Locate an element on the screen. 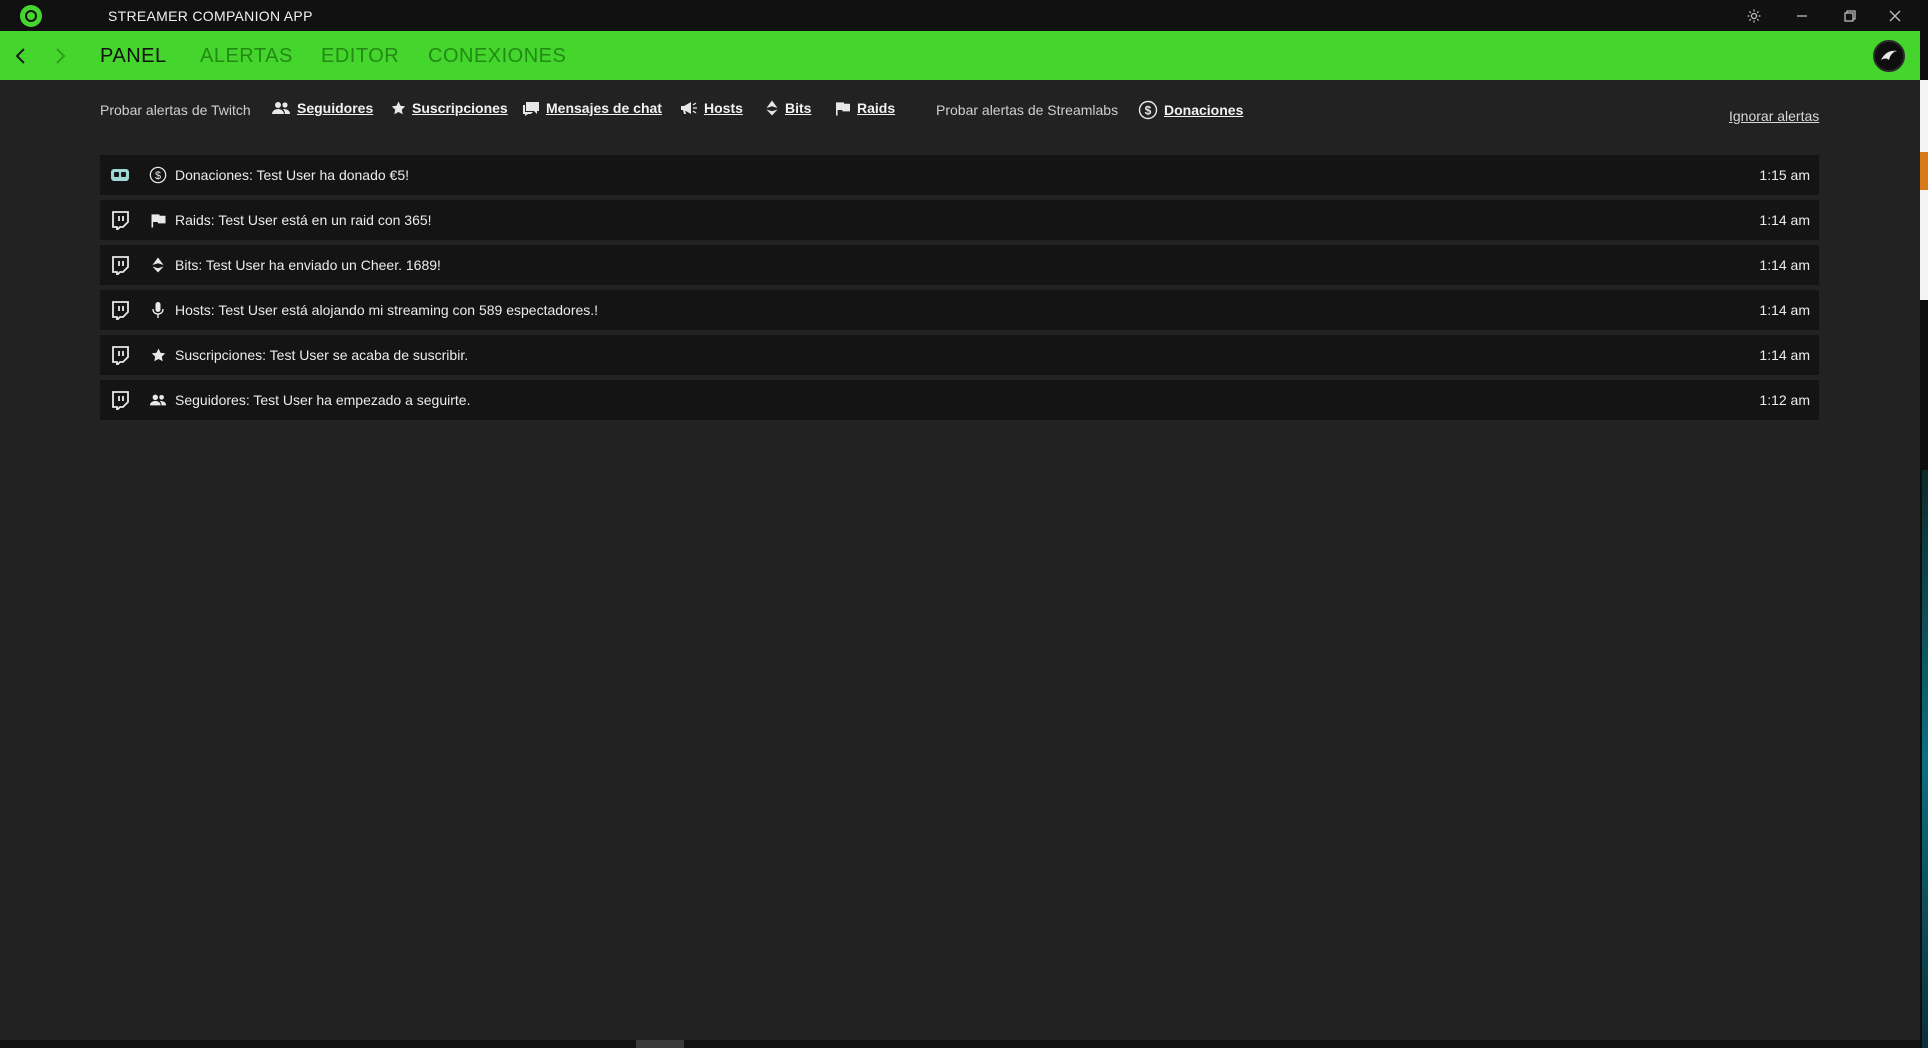 The width and height of the screenshot is (1928, 1048). twitch-test-label: Probar alertas de Twitch is located at coordinates (175, 110).